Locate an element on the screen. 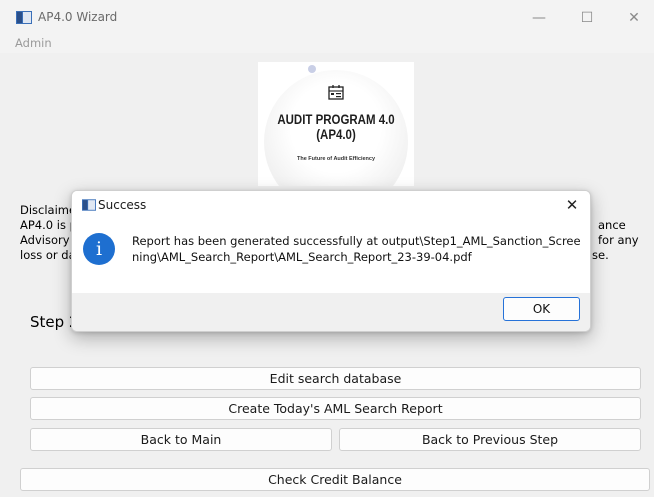  disclaimer-line-2: Advisory is located at coordinates (45, 240).